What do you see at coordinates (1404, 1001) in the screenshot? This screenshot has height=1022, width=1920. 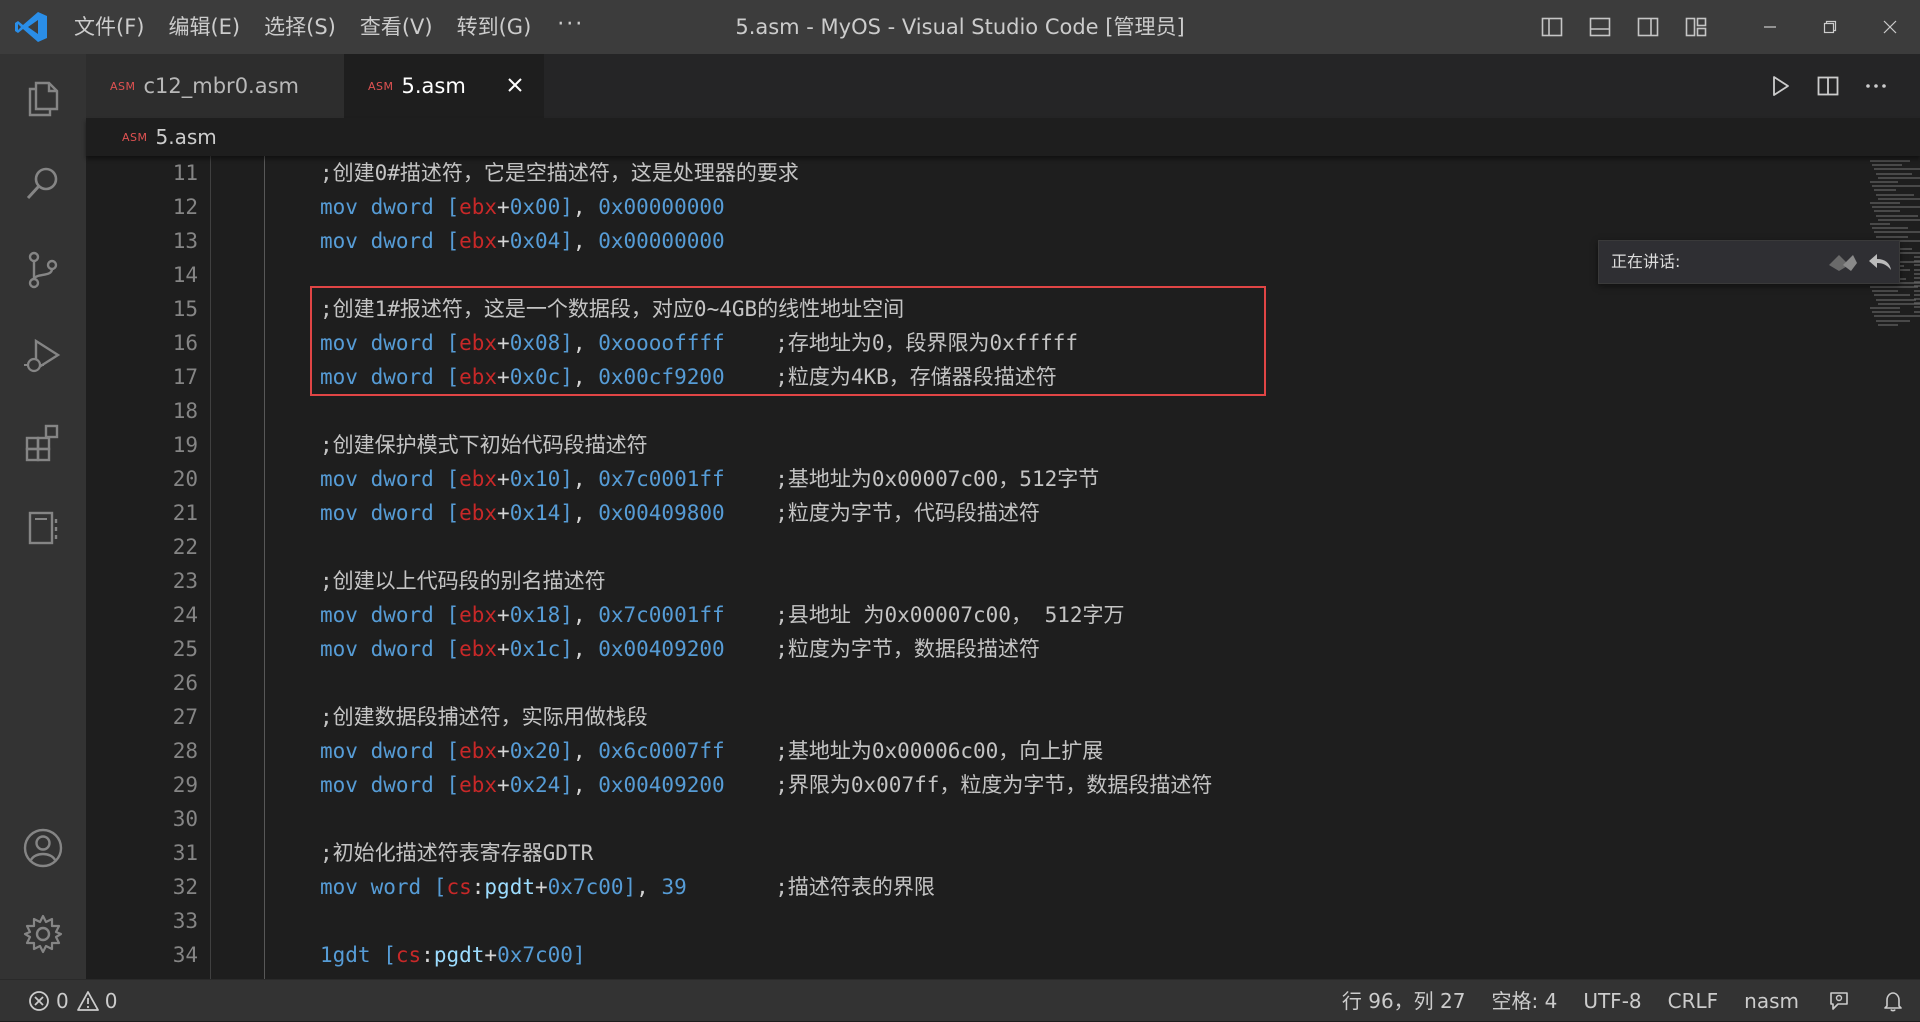 I see `cursor-position: 行 96，列 27` at bounding box center [1404, 1001].